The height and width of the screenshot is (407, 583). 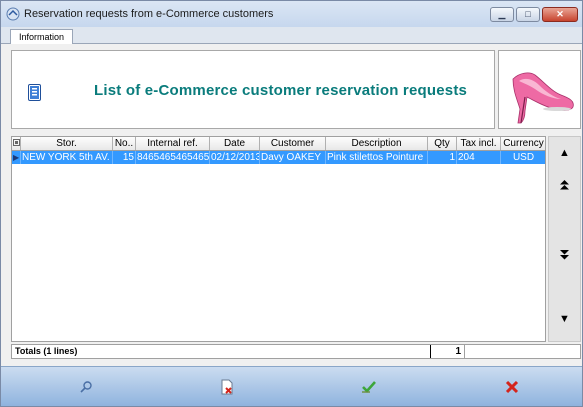 I want to click on page-down-button, so click(x=564, y=255).